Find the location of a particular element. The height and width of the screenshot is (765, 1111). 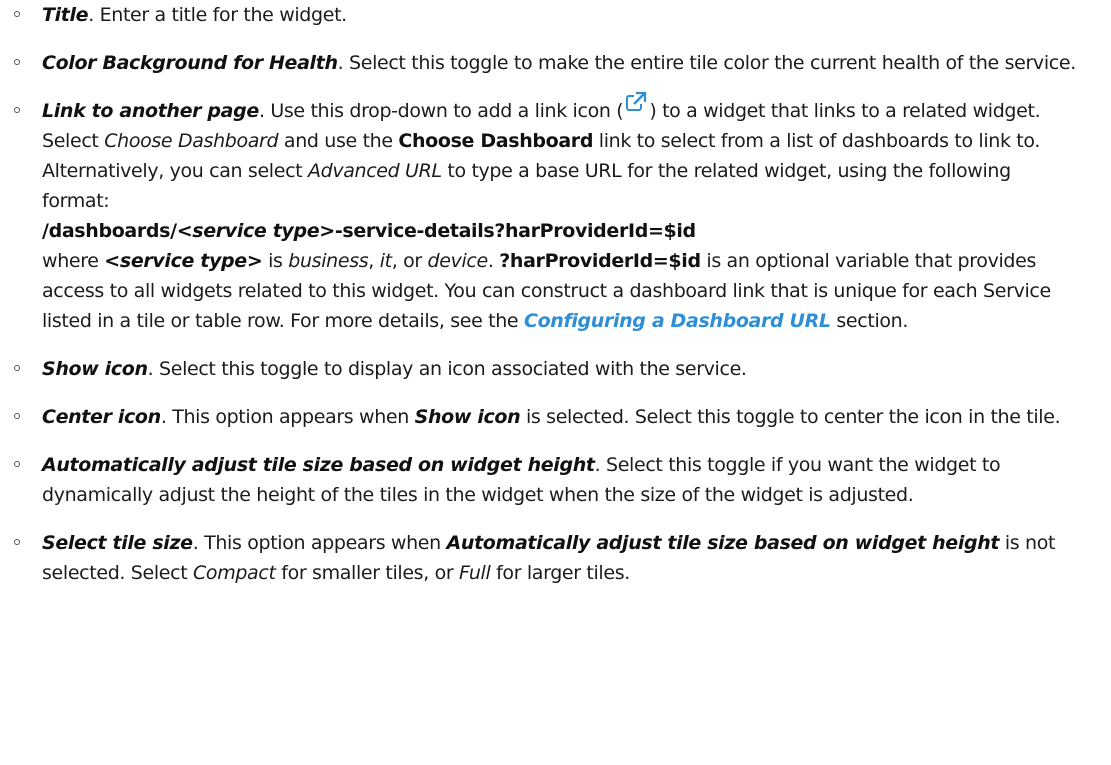

configuring-dashboard-url-link: Configuring a Dashboard URL is located at coordinates (677, 321).